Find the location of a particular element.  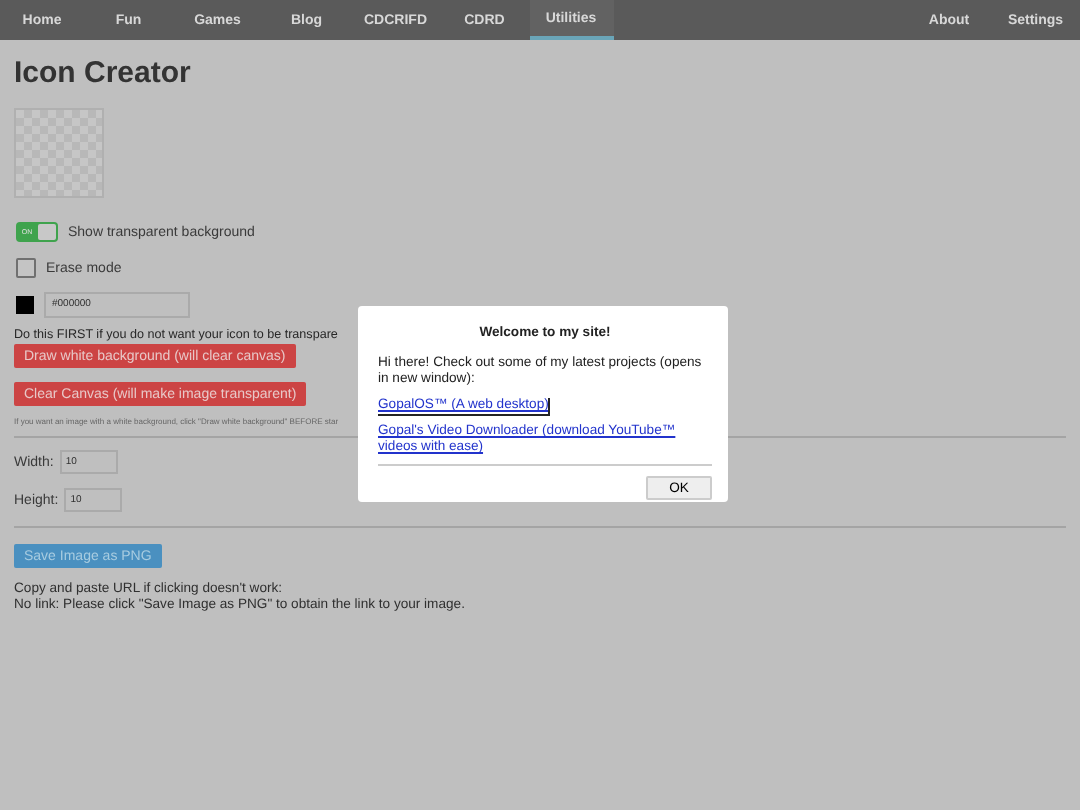

color-swatch is located at coordinates (25, 304).